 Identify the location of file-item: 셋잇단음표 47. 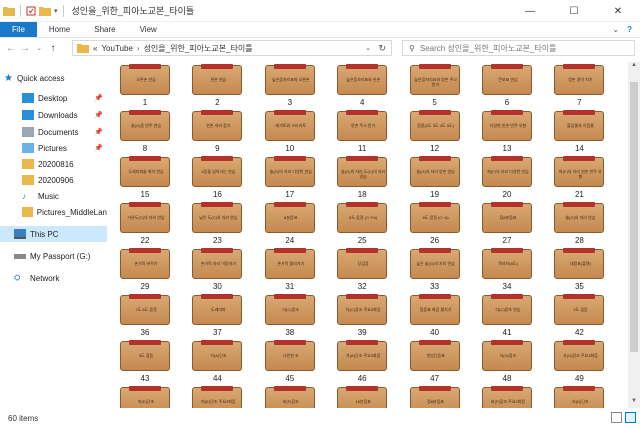
(435, 361).